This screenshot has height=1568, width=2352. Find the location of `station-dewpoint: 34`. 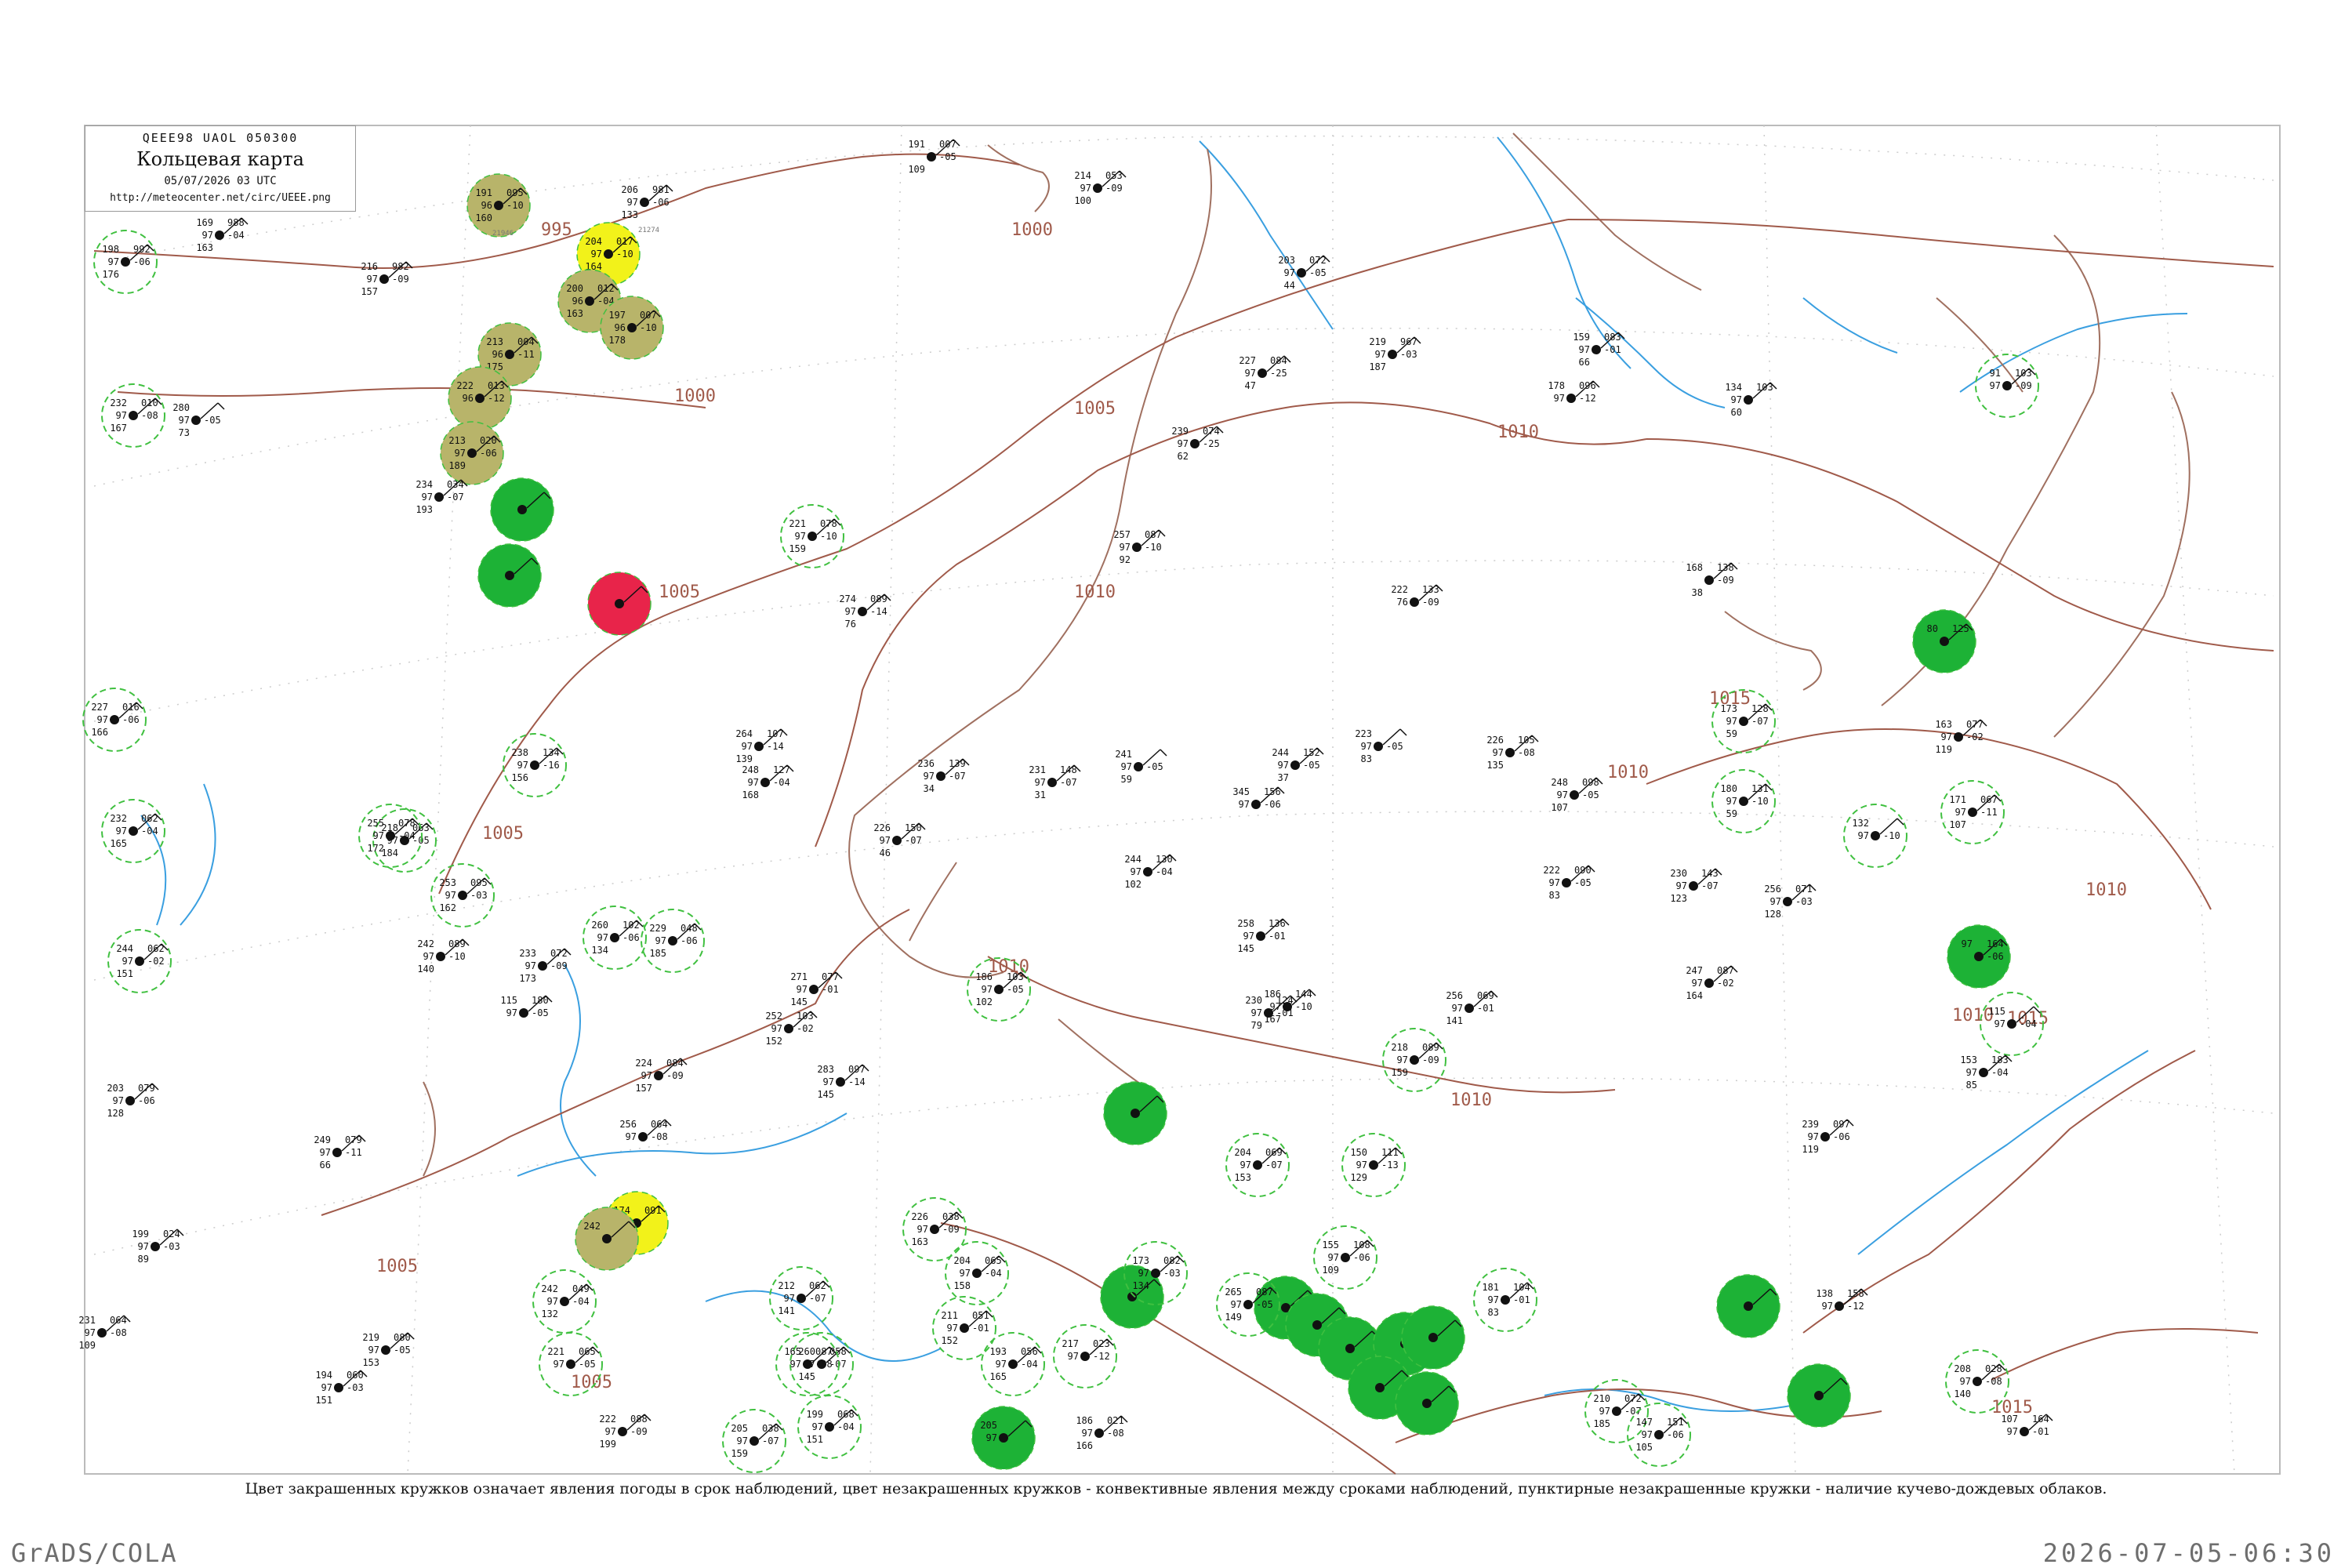

station-dewpoint: 34 is located at coordinates (930, 788).